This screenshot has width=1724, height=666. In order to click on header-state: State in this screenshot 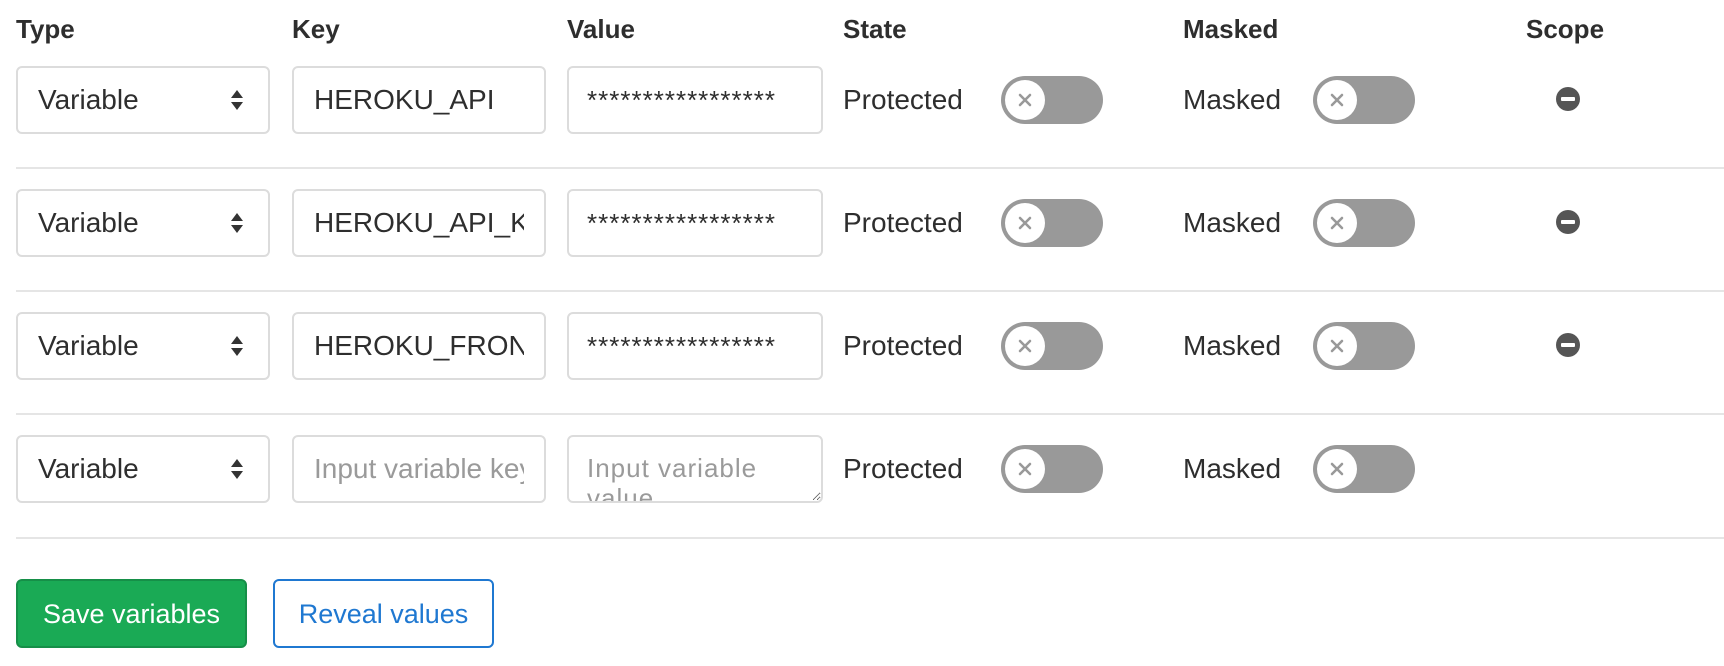, I will do `click(875, 29)`.